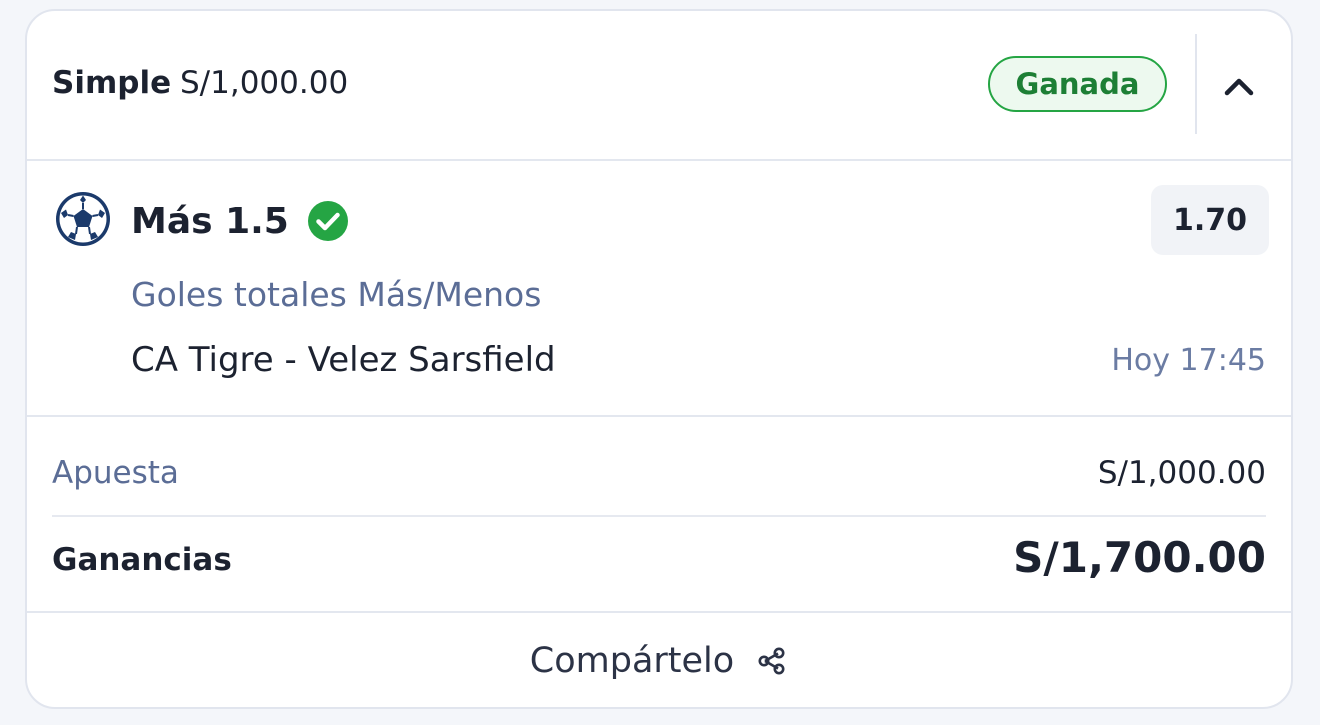 The width and height of the screenshot is (1320, 725). What do you see at coordinates (1139, 557) in the screenshot?
I see `winnings-value: S/1,700.00` at bounding box center [1139, 557].